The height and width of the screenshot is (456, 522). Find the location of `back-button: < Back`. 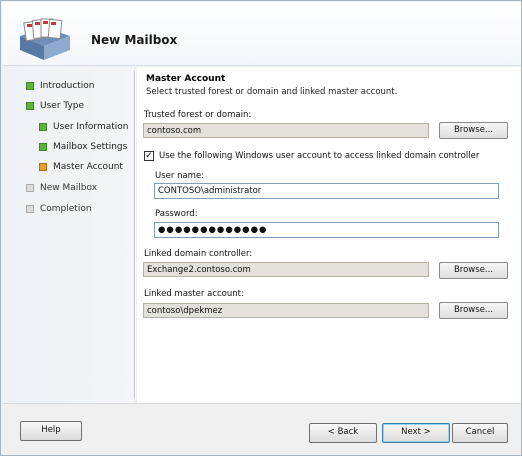

back-button: < Back is located at coordinates (343, 433).